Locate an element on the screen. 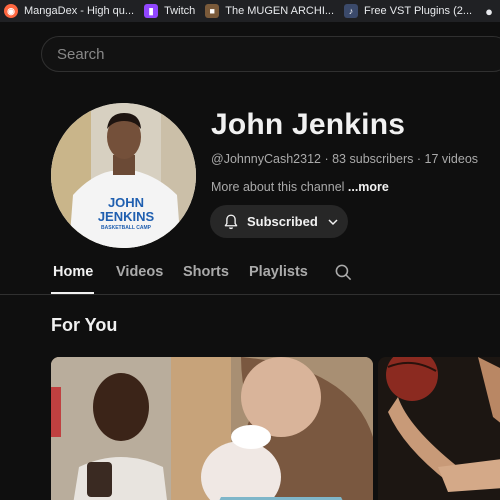 The height and width of the screenshot is (500, 500). subscribed-button: Subscribed is located at coordinates (279, 221).